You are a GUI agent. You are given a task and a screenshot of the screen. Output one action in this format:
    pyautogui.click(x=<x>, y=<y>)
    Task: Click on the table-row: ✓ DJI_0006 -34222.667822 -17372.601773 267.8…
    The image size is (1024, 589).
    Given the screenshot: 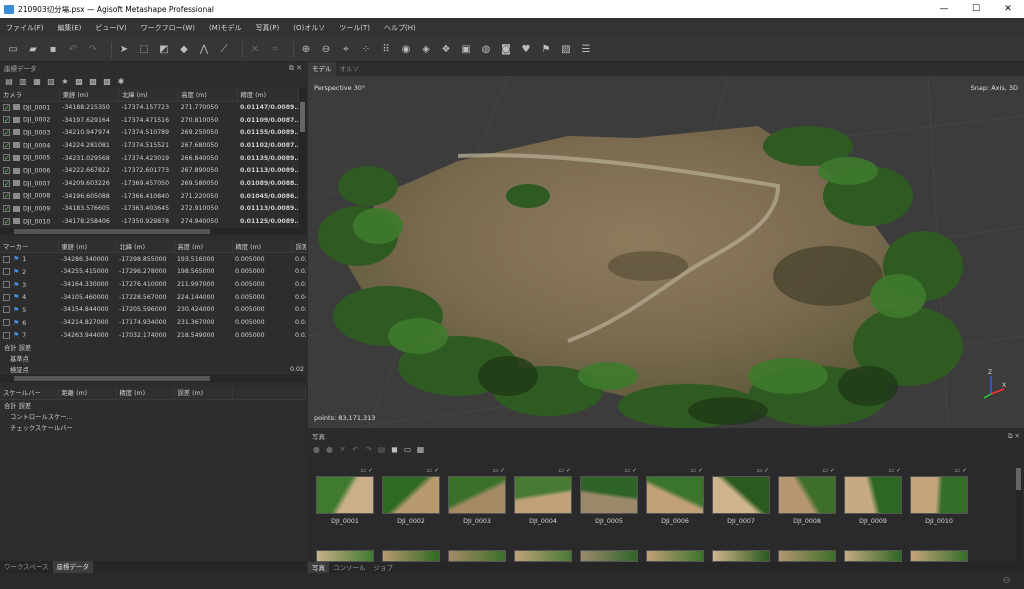 What is the action you would take?
    pyautogui.click(x=153, y=170)
    